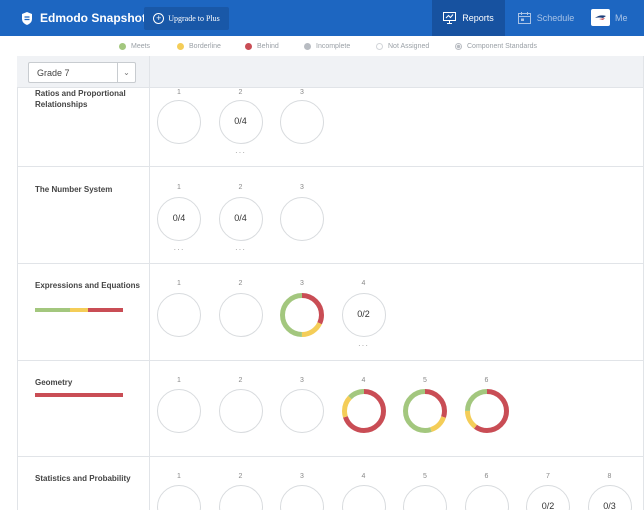  I want to click on legend-label: Component Standards, so click(502, 46).